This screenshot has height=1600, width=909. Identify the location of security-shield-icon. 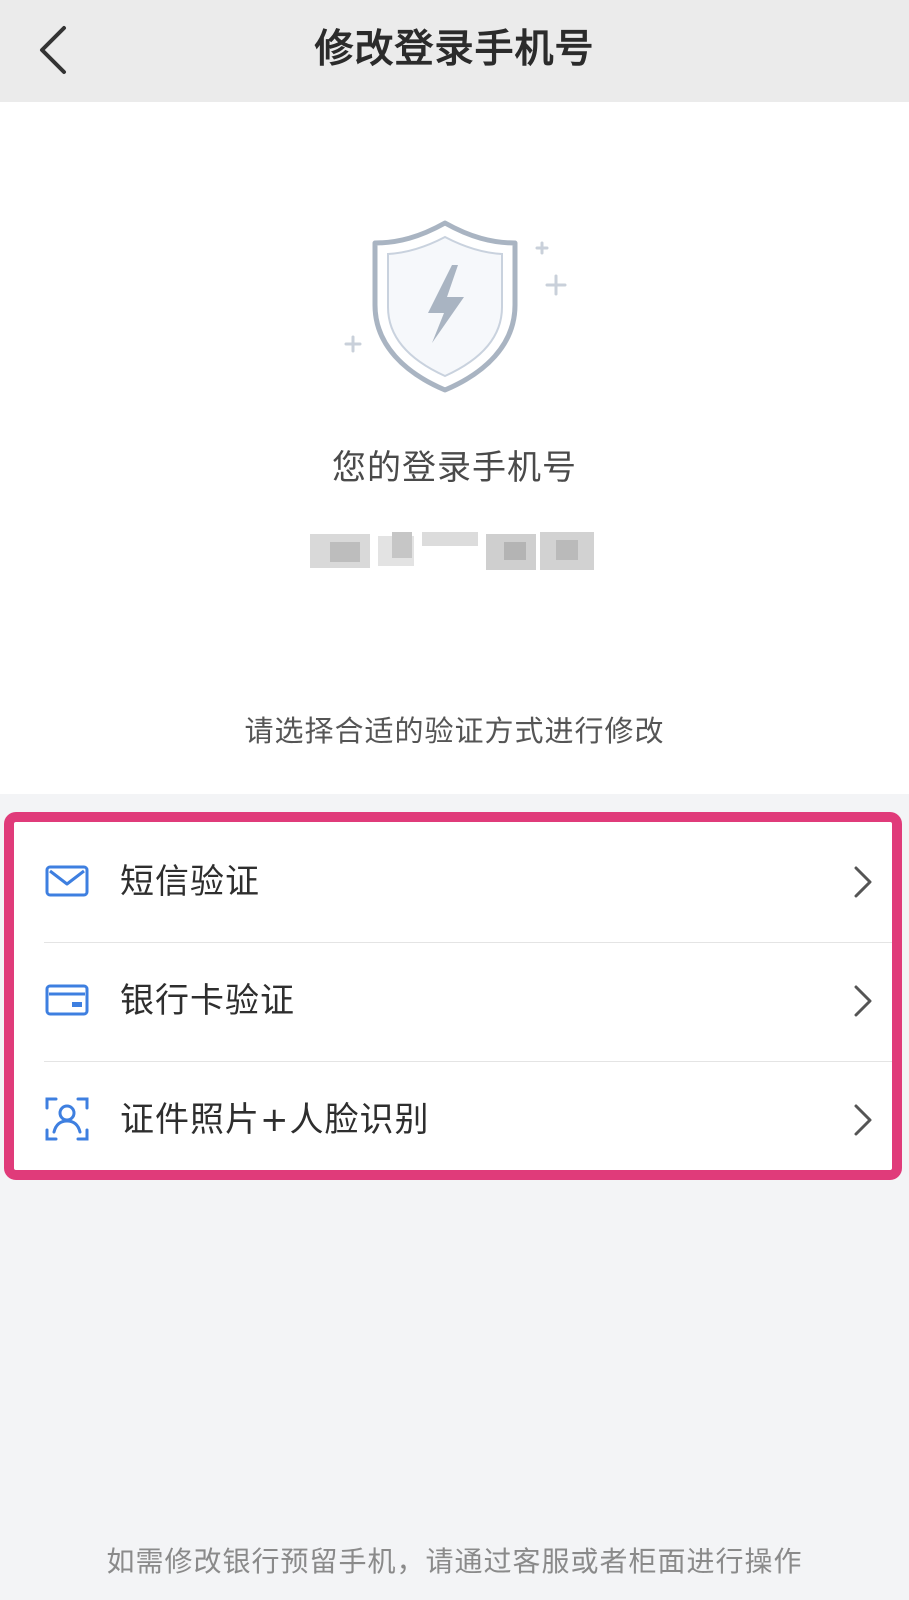
(455, 306).